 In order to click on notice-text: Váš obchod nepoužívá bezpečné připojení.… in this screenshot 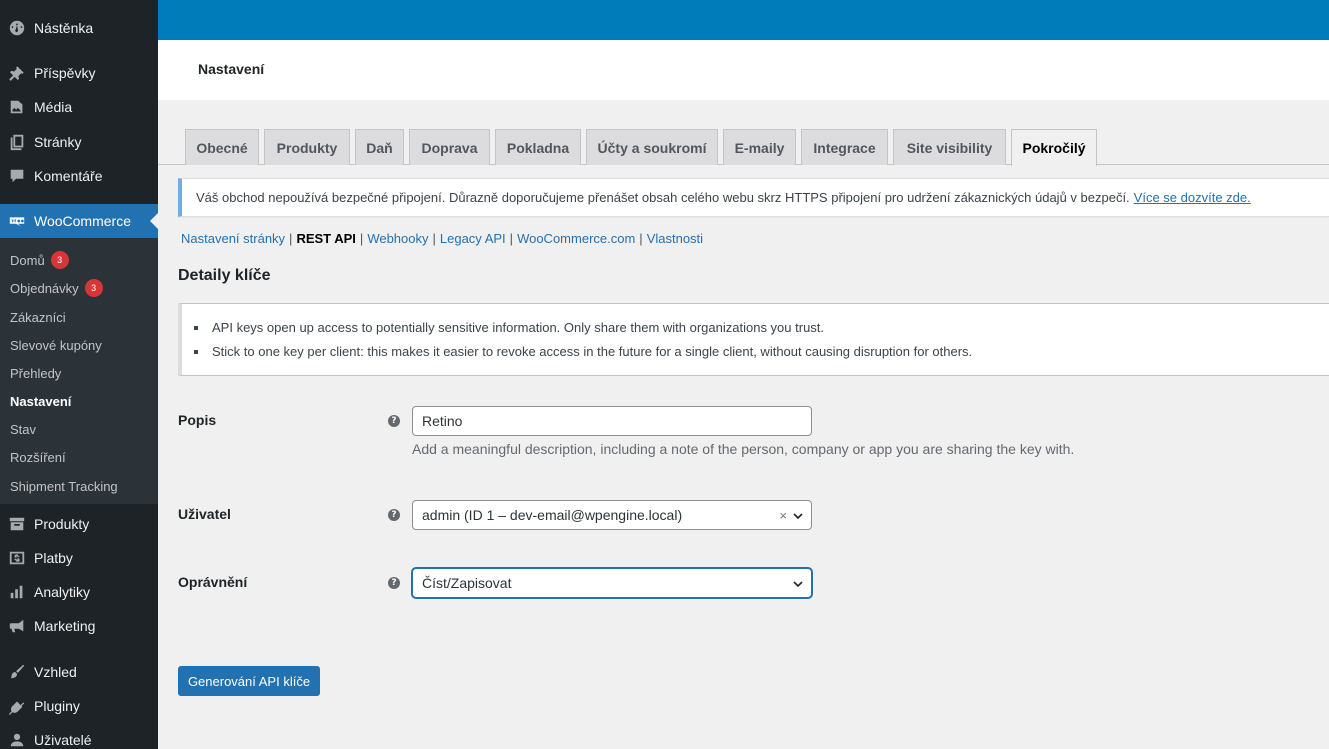, I will do `click(663, 197)`.